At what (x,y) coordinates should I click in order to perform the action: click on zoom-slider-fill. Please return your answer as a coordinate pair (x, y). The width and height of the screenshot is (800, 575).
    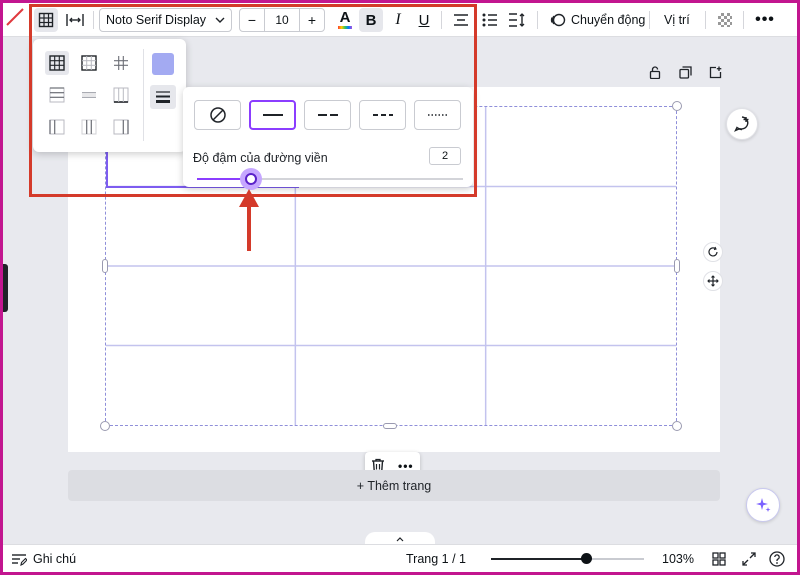
    Looking at the image, I should click on (538, 559).